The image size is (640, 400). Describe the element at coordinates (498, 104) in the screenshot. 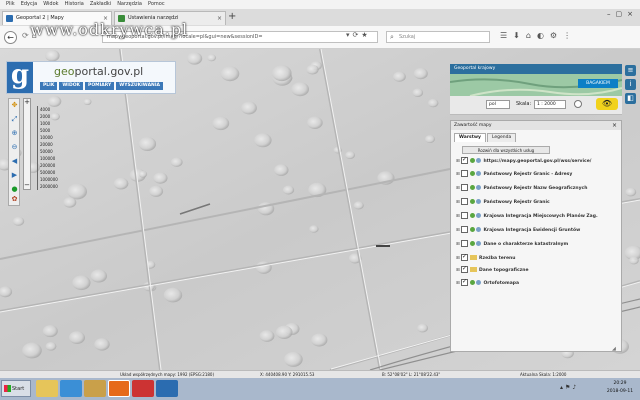

I see `scale-unit-select: pol` at that location.